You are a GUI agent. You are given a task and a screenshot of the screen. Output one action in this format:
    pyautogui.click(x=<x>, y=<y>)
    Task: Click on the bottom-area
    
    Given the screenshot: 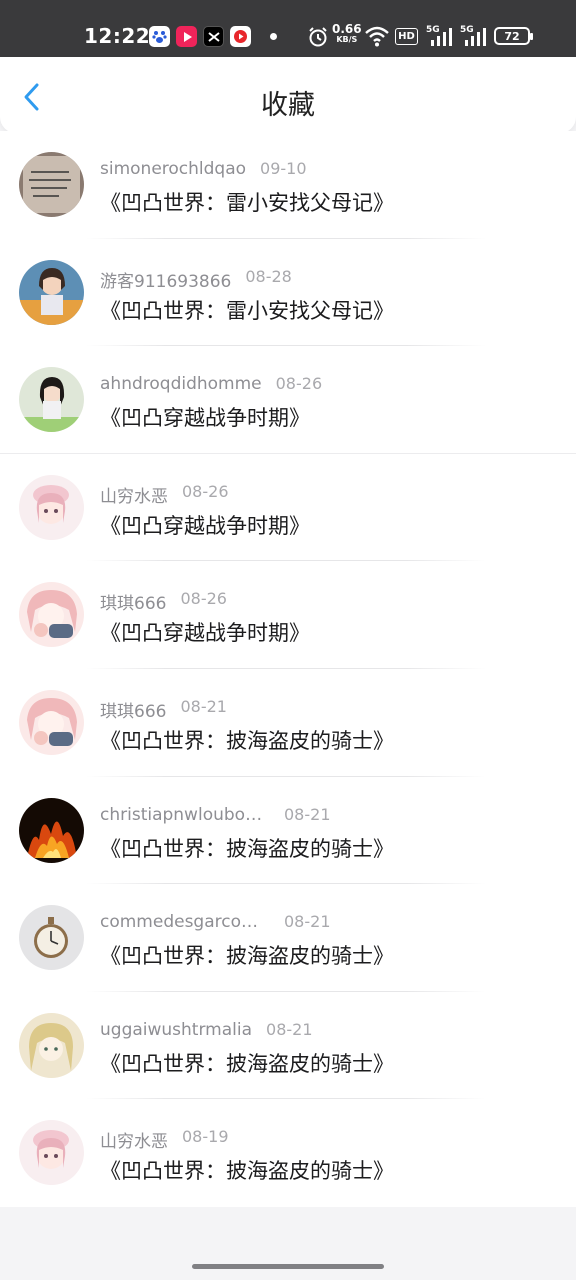 What is the action you would take?
    pyautogui.click(x=288, y=1243)
    